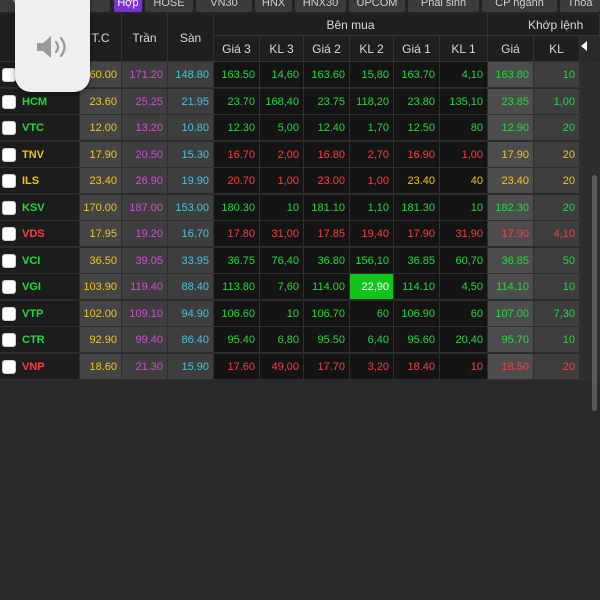 The image size is (600, 600). What do you see at coordinates (145, 181) in the screenshot?
I see `cell-tran: 26.90` at bounding box center [145, 181].